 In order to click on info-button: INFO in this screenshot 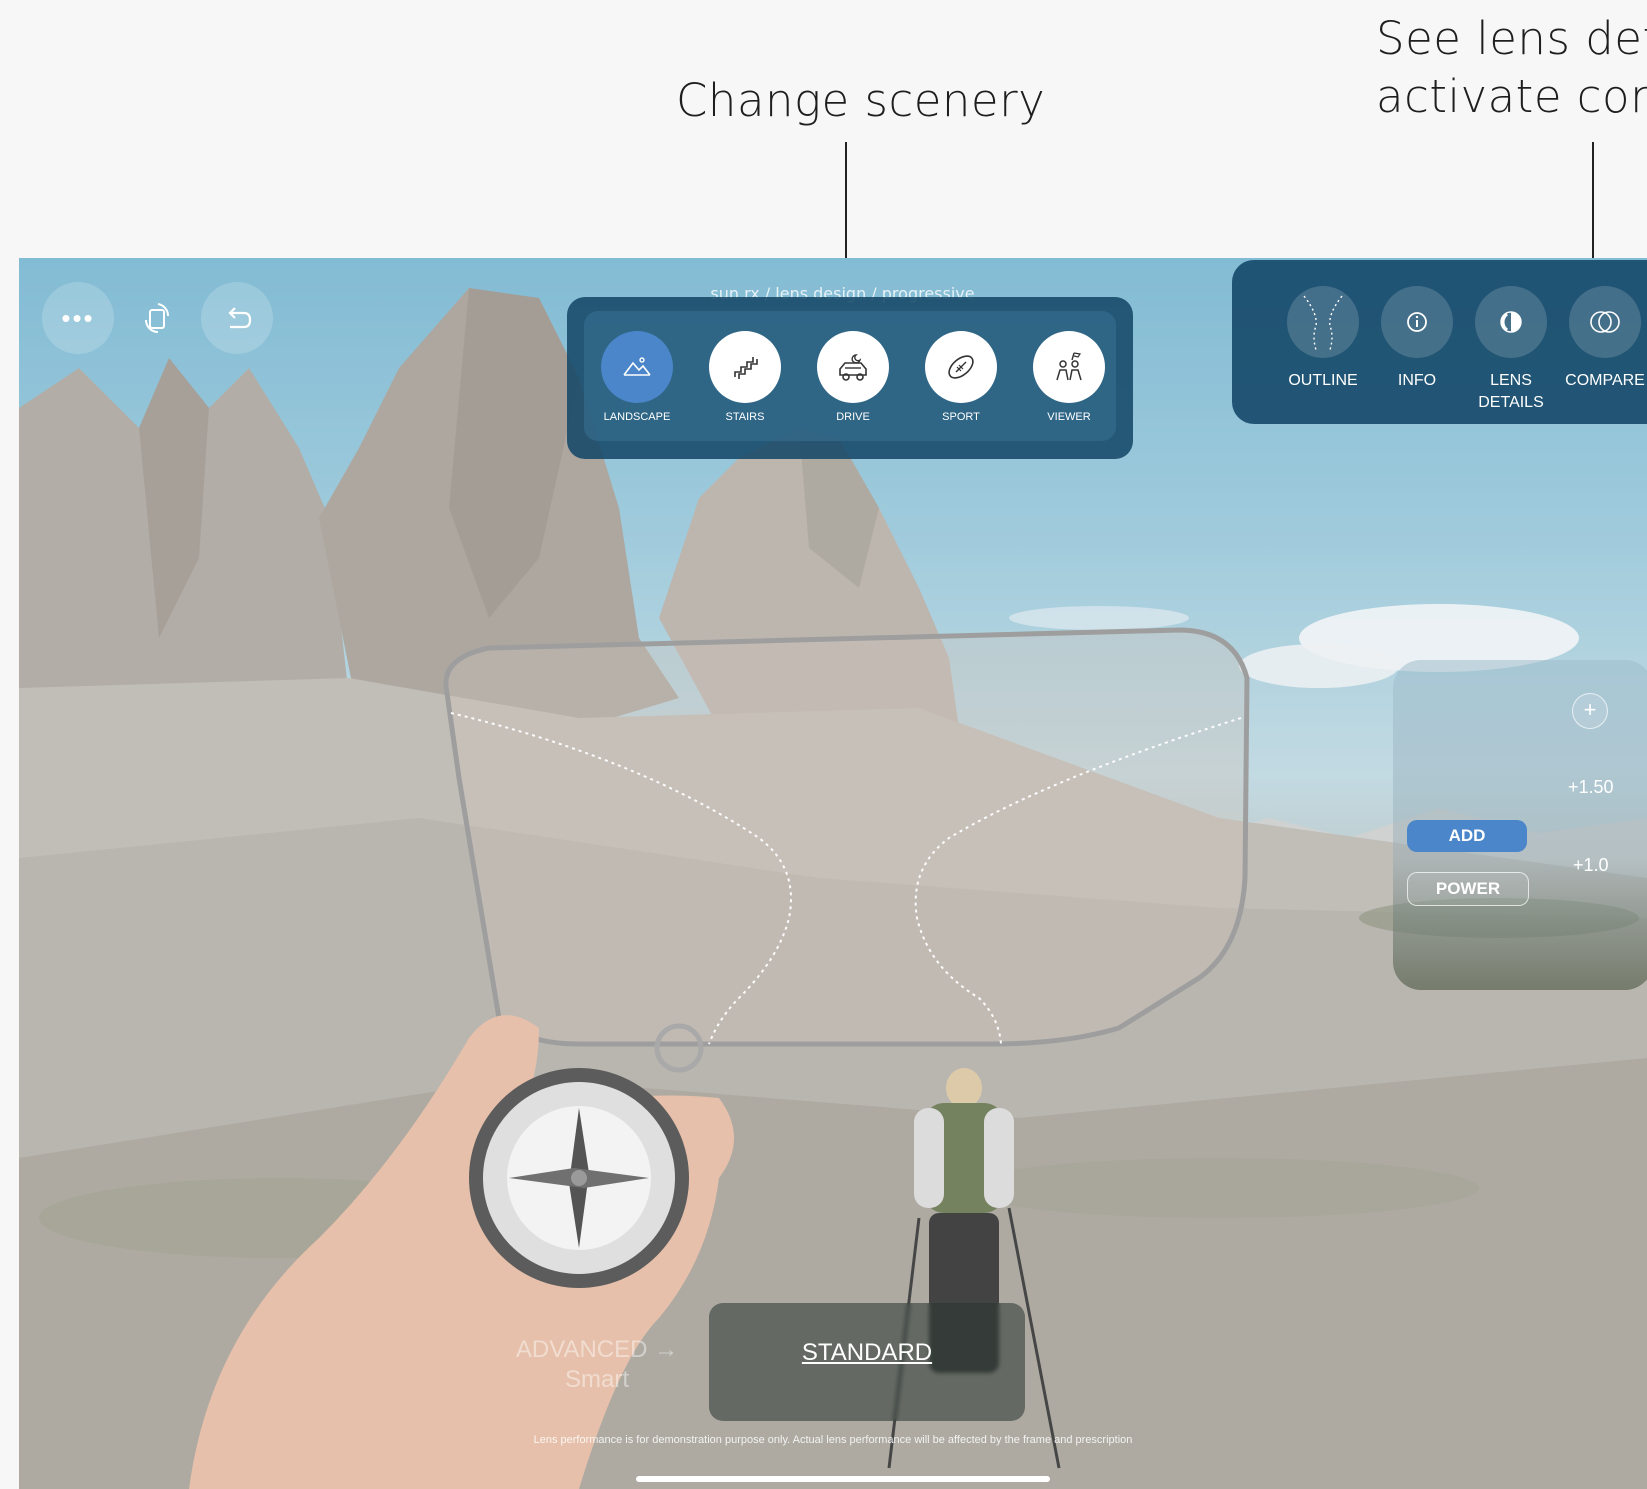, I will do `click(1417, 339)`.